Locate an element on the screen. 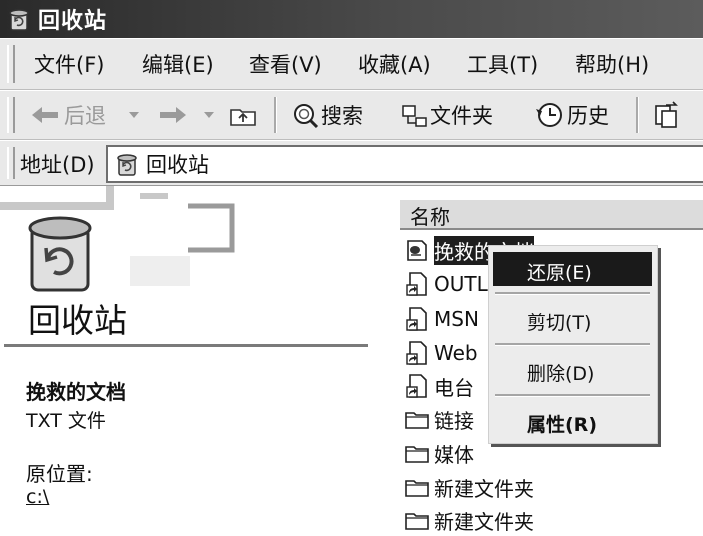 This screenshot has width=703, height=536. list-item: 链接 is located at coordinates (439, 419).